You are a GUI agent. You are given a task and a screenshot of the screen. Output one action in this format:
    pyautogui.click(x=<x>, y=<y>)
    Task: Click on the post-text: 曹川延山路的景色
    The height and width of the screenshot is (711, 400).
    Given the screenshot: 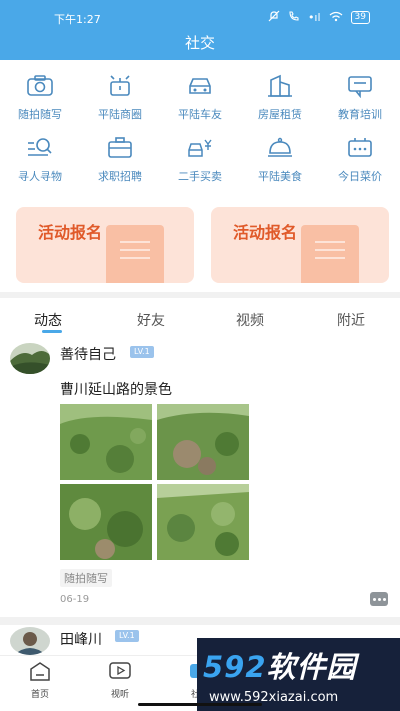 What is the action you would take?
    pyautogui.click(x=116, y=390)
    